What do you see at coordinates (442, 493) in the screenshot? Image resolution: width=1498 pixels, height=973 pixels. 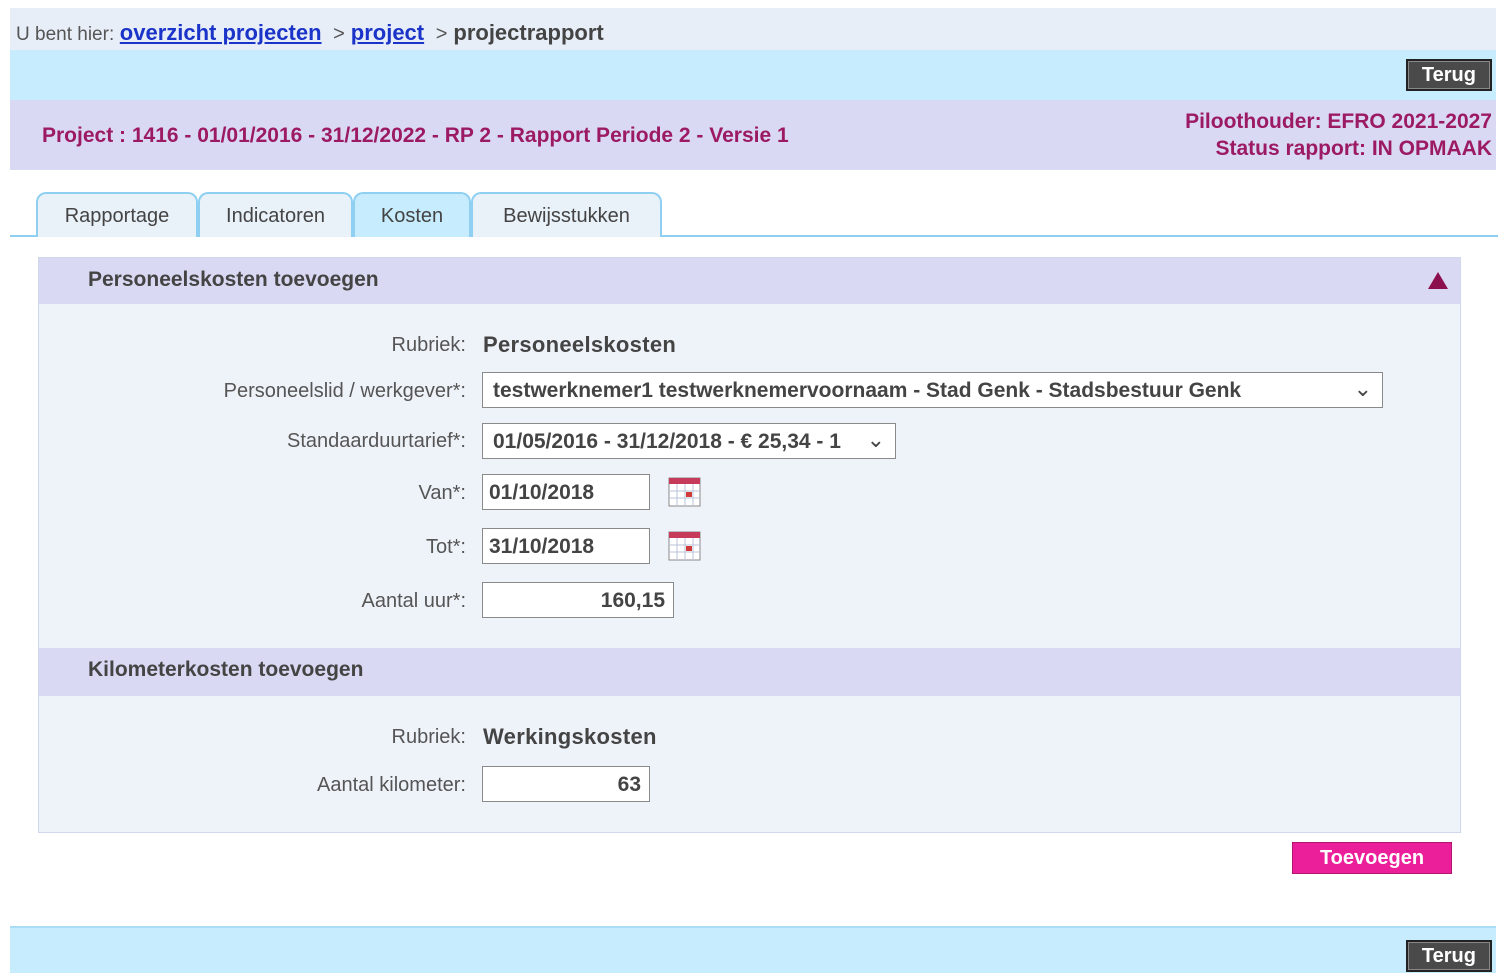 I see `from-label: Van*:` at bounding box center [442, 493].